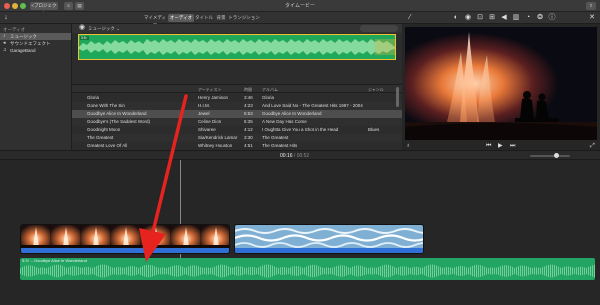  I want to click on window-title: タイムービー, so click(300, 6).